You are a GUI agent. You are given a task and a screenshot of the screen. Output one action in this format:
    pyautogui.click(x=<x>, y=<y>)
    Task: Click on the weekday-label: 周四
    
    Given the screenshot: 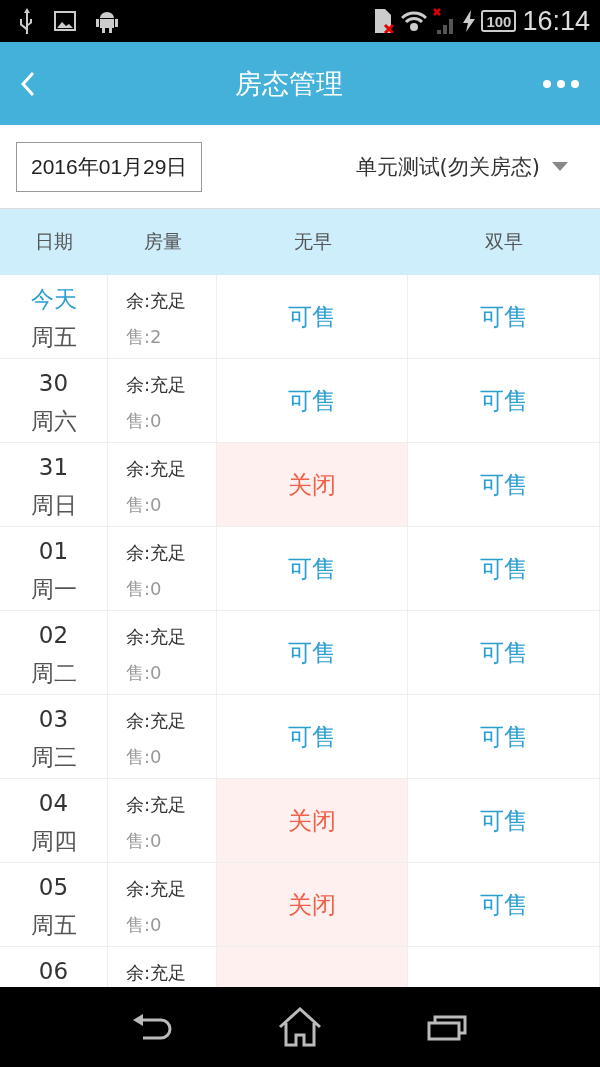 What is the action you would take?
    pyautogui.click(x=53, y=841)
    